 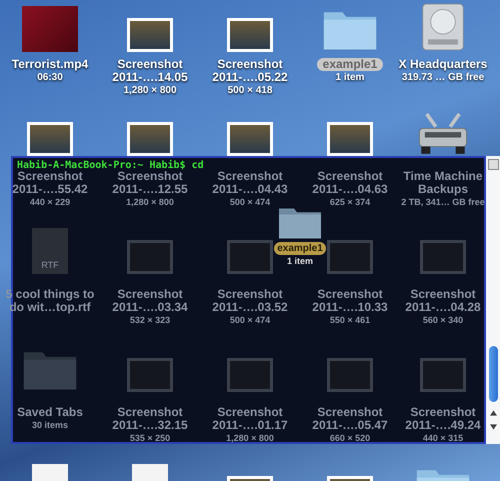 I want to click on file-info: 30 items, so click(x=50, y=425).